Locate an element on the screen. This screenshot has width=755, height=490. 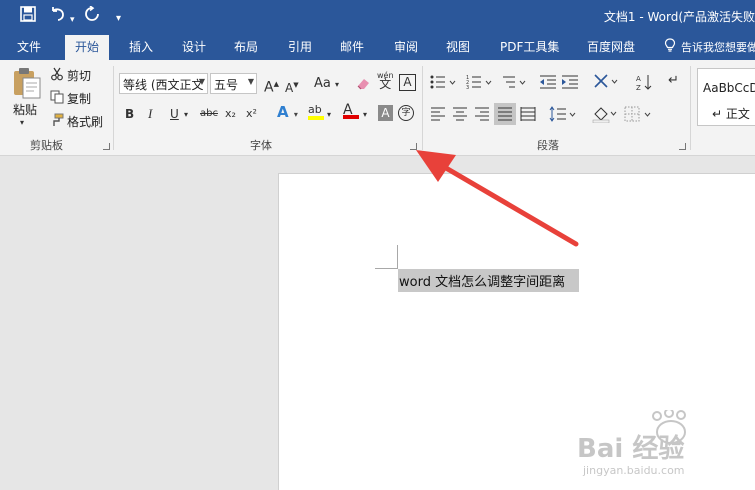
watermark-url: jingyan.baidu.com is located at coordinates (634, 470).